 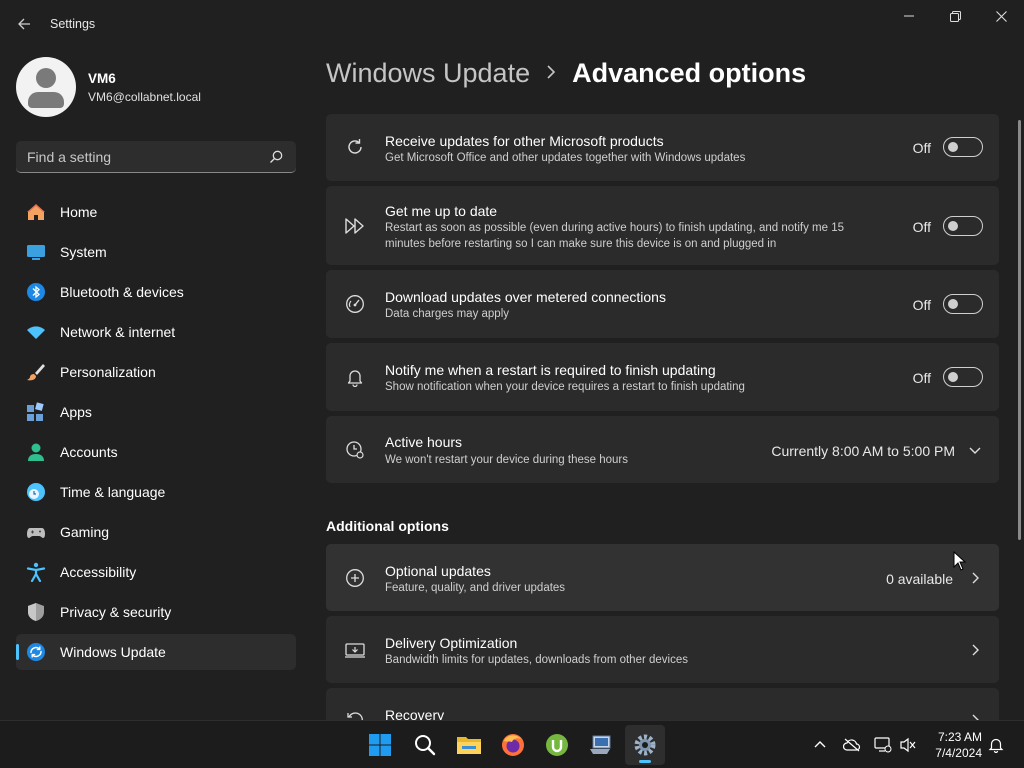 I want to click on option-title: Delivery Optimization, so click(x=451, y=643).